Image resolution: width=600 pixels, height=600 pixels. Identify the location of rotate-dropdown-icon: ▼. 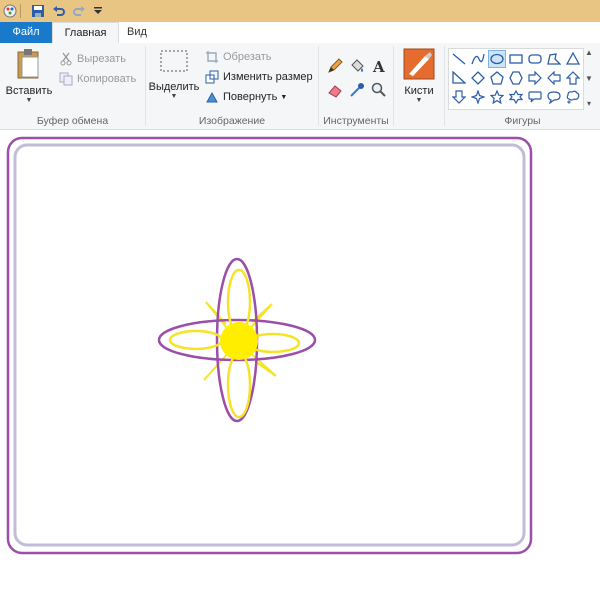
(283, 97).